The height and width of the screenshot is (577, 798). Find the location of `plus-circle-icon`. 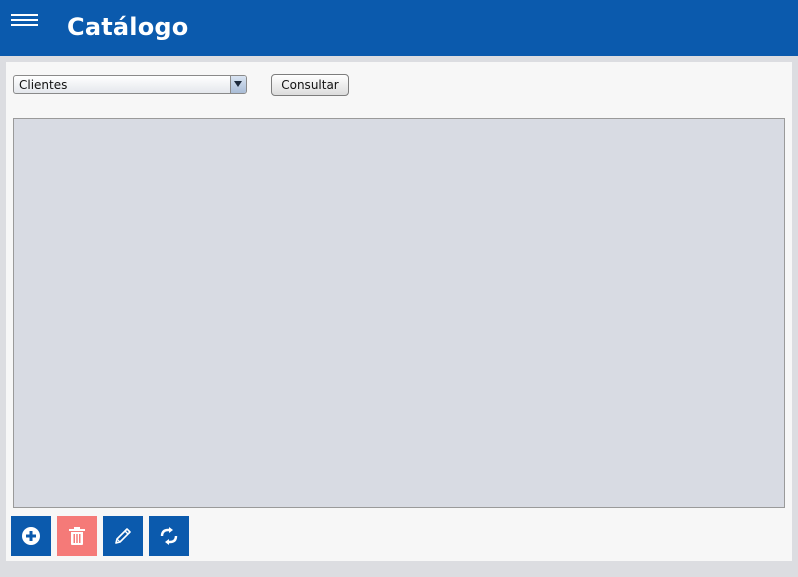

plus-circle-icon is located at coordinates (31, 536).